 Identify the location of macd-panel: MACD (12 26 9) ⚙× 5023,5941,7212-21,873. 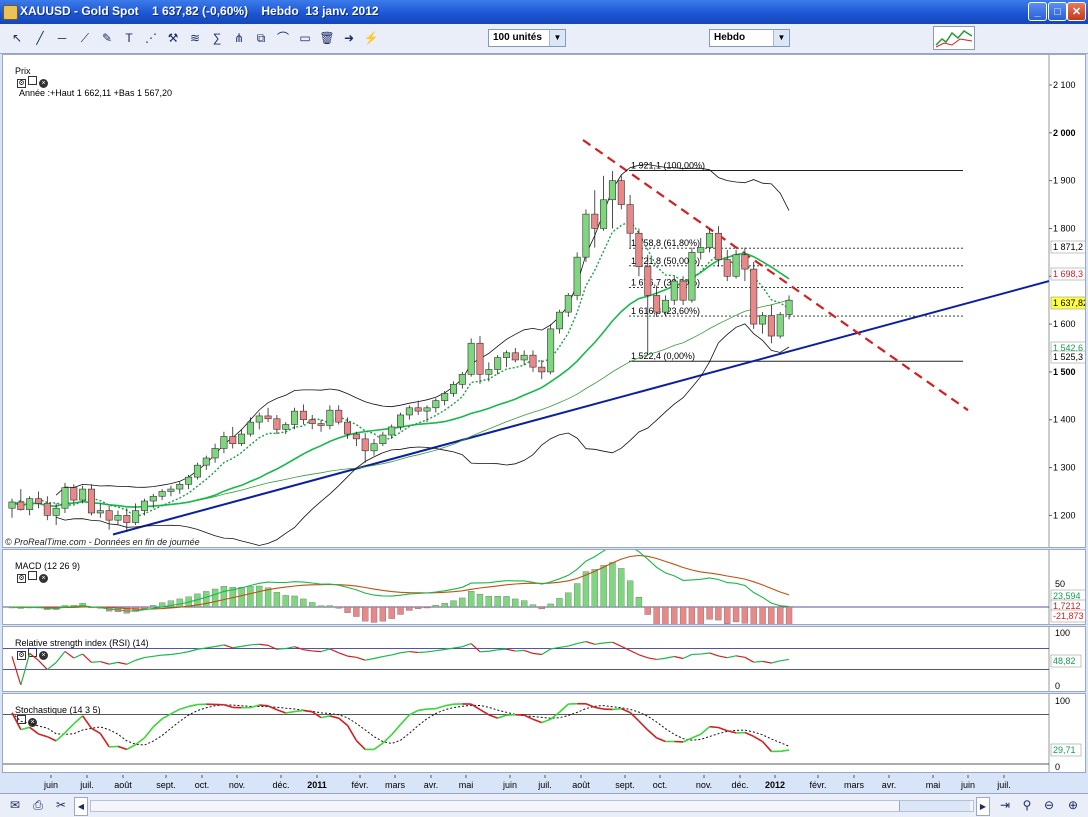
(544, 587).